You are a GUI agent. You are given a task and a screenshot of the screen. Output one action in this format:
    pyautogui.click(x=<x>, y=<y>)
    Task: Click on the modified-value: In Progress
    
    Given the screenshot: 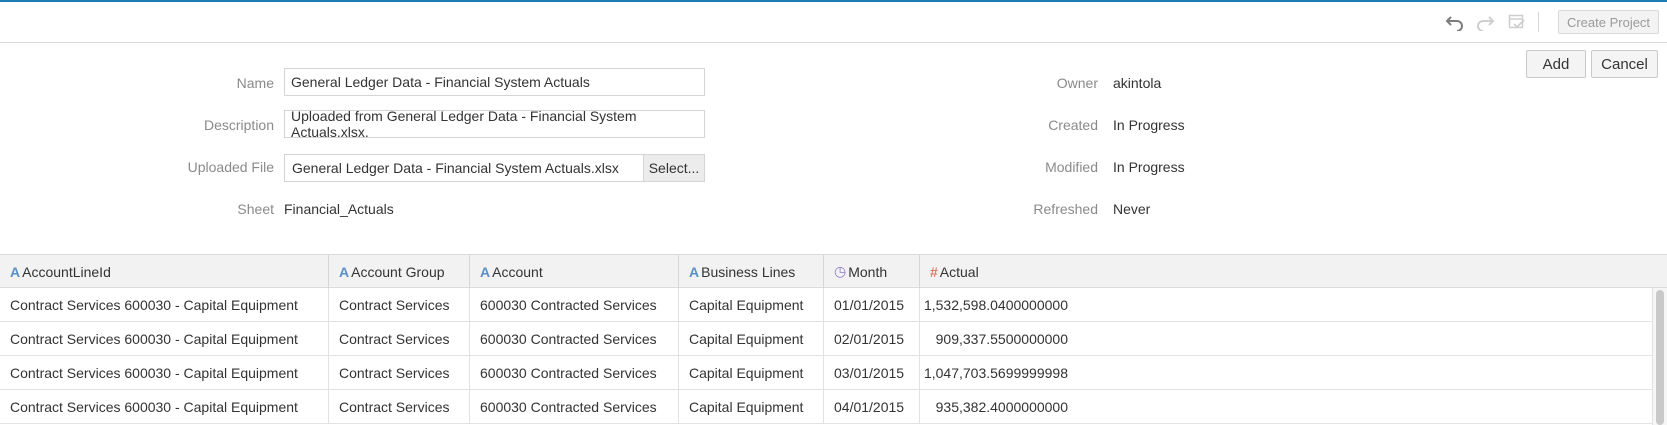 What is the action you would take?
    pyautogui.click(x=1149, y=167)
    